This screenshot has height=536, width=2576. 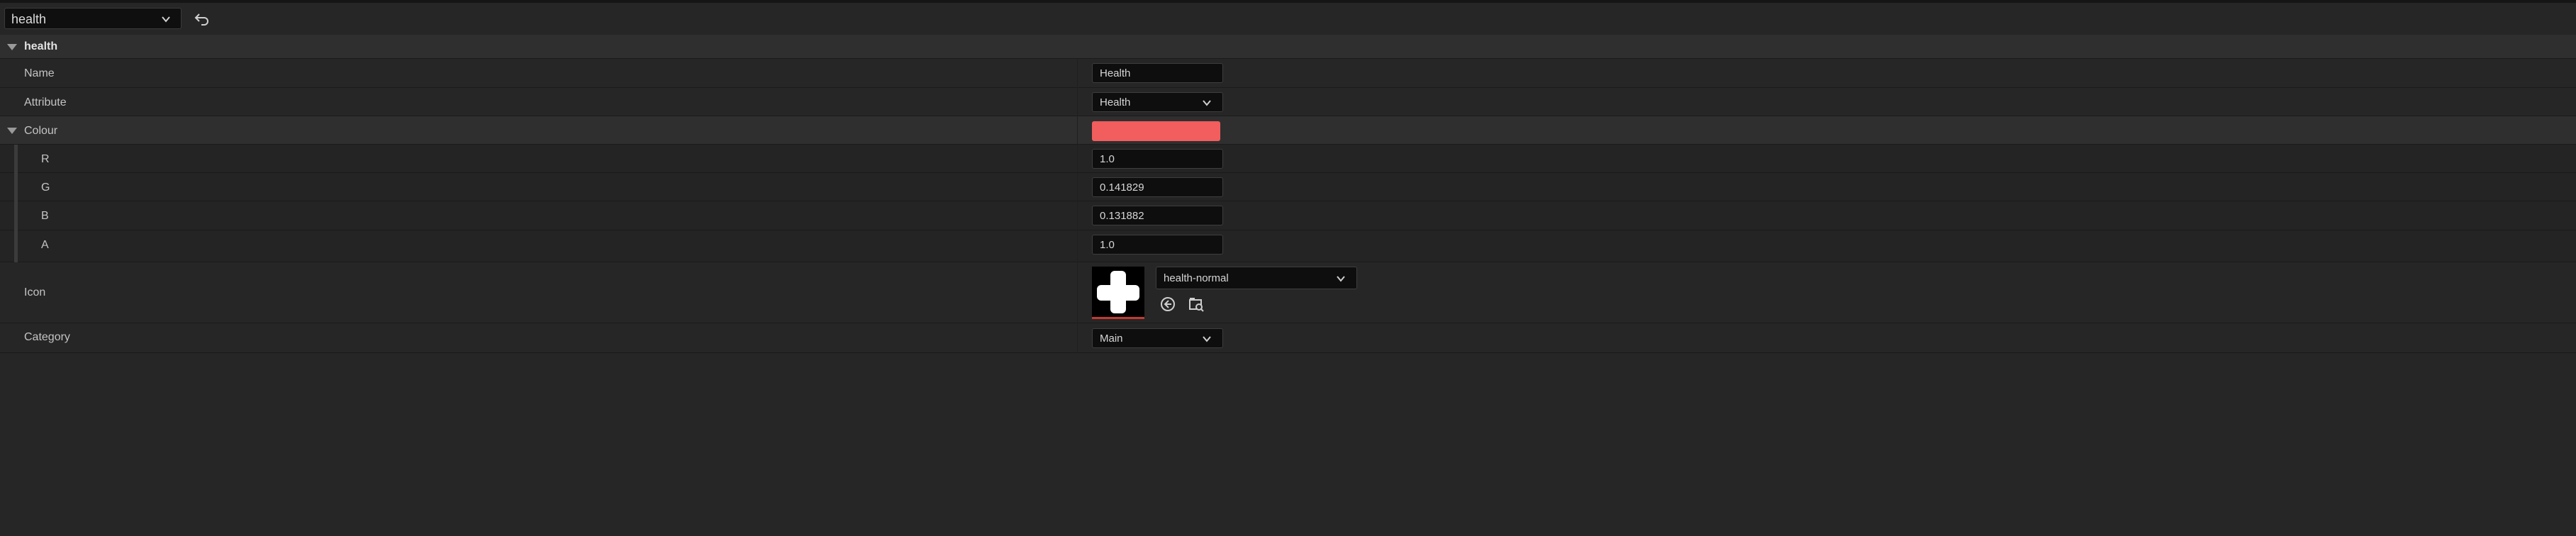 I want to click on colour-swatch, so click(x=1156, y=131).